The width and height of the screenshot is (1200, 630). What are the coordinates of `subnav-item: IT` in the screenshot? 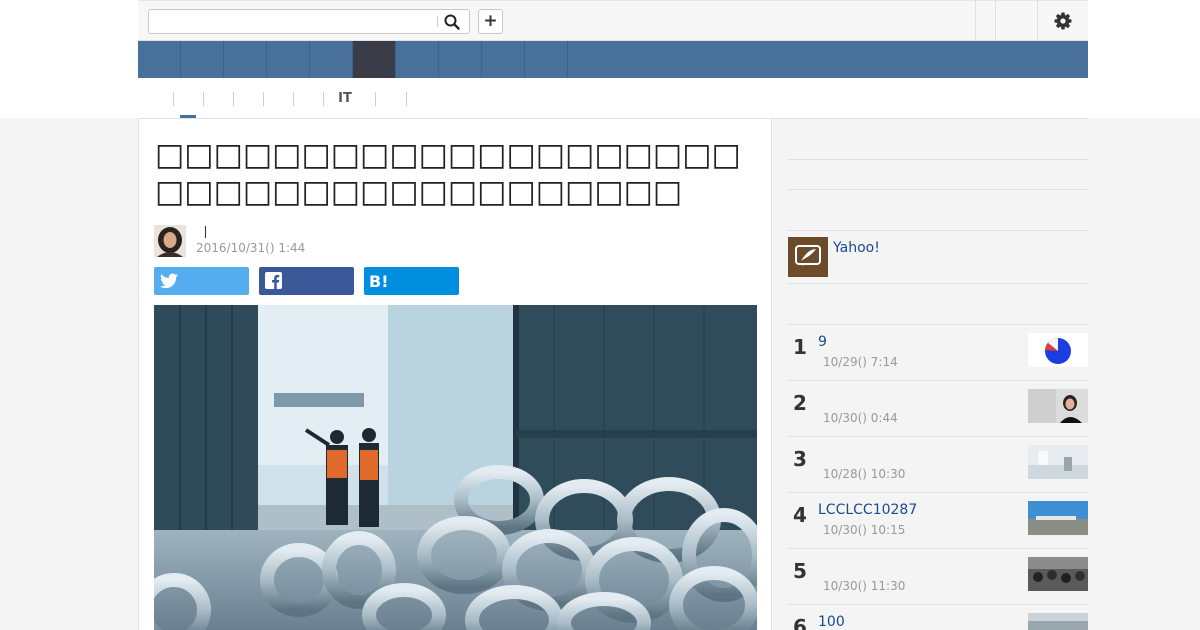 It's located at (345, 99).